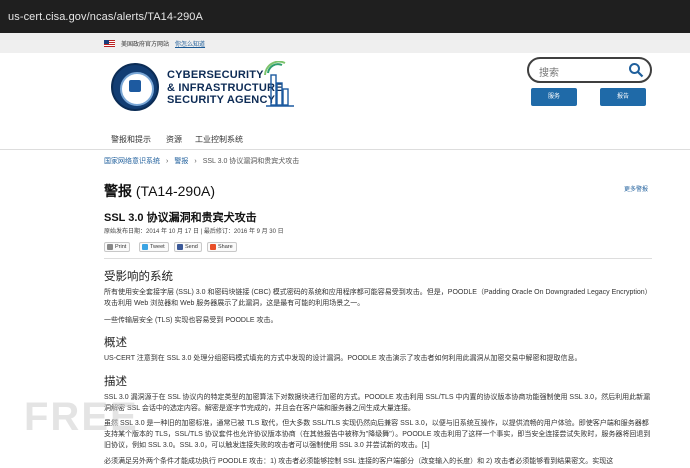 The image size is (690, 468). Describe the element at coordinates (157, 247) in the screenshot. I see `tweet-label: Tweet` at that location.